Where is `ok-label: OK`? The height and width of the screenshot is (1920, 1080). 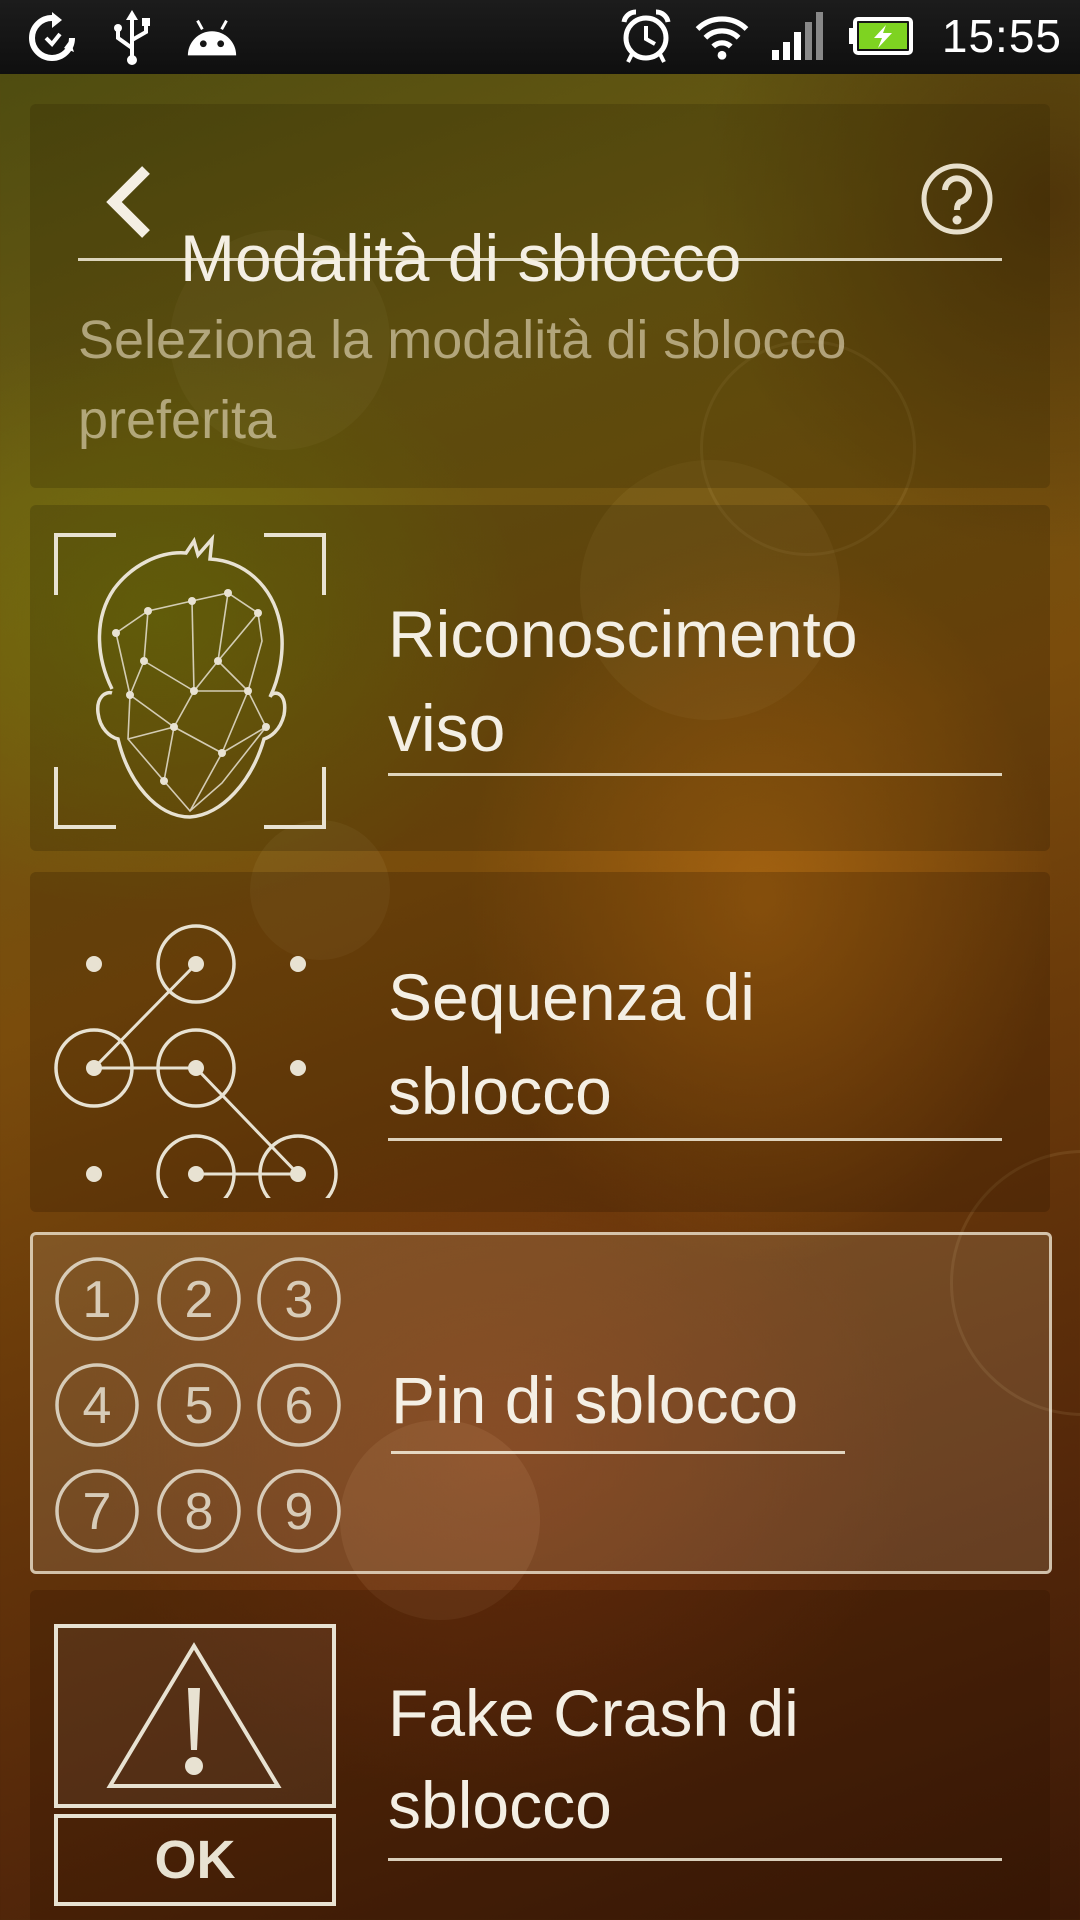
ok-label: OK is located at coordinates (195, 1860).